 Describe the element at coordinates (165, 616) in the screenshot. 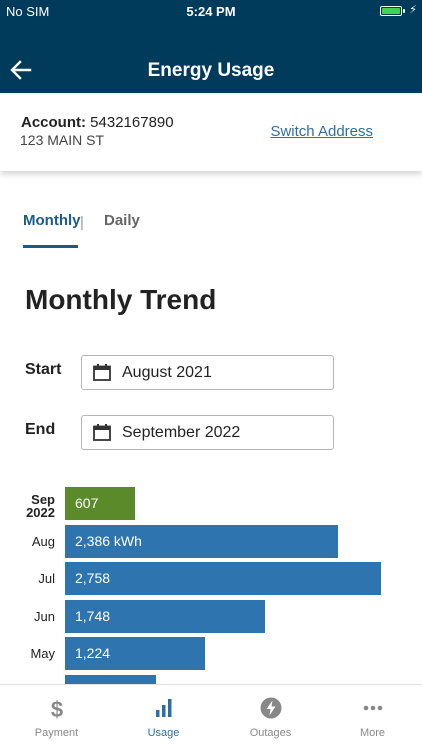

I see `usage-bar: 1,748` at that location.